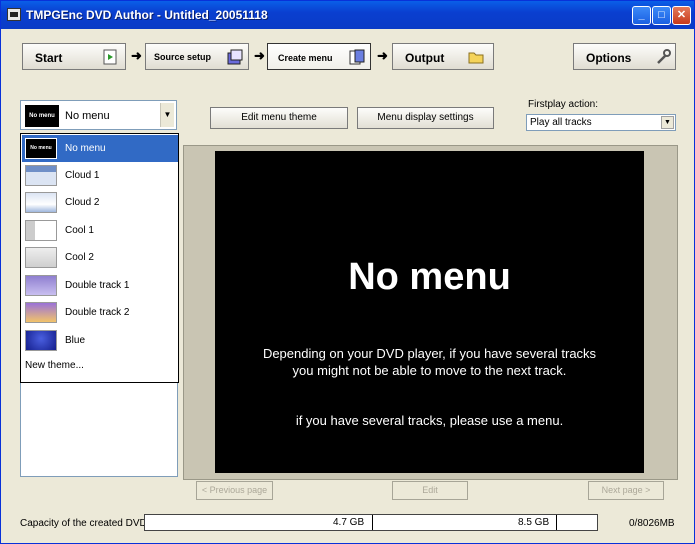 The height and width of the screenshot is (544, 695). Describe the element at coordinates (652, 523) in the screenshot. I see `capacity-usage: 0/8026MB` at that location.